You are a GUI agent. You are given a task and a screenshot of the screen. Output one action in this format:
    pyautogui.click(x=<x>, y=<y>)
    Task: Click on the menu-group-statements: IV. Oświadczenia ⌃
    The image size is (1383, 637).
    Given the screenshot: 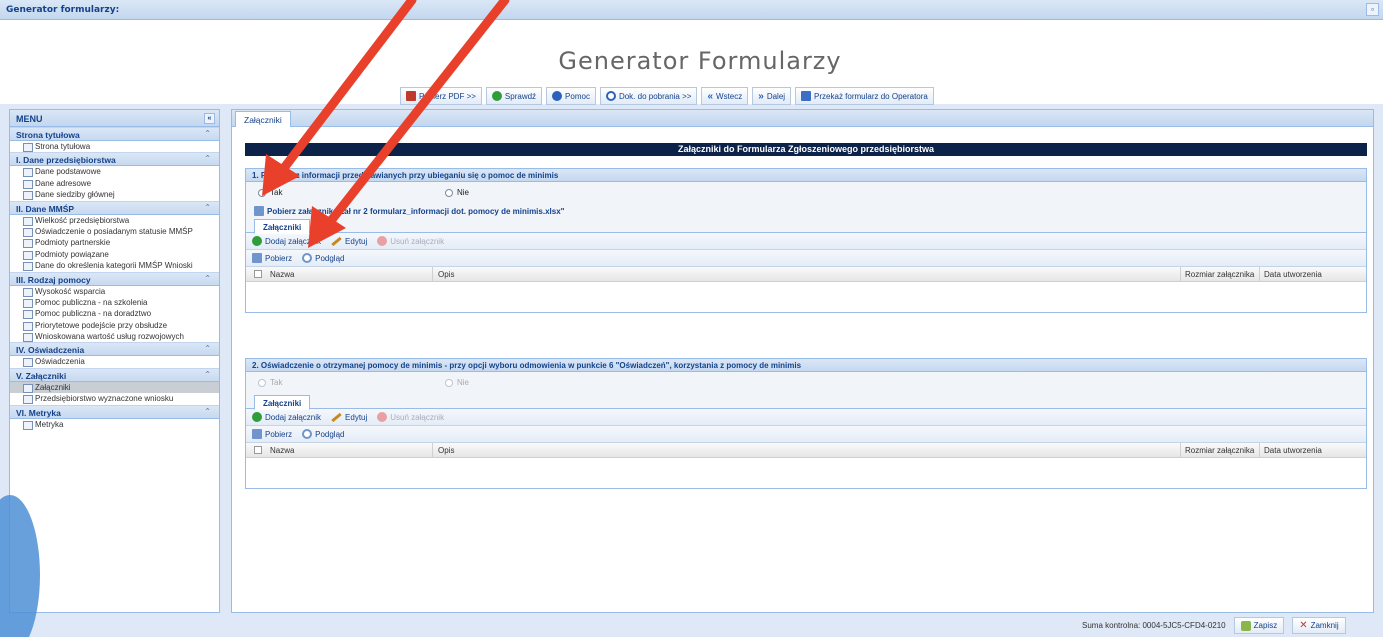 What is the action you would take?
    pyautogui.click(x=114, y=349)
    